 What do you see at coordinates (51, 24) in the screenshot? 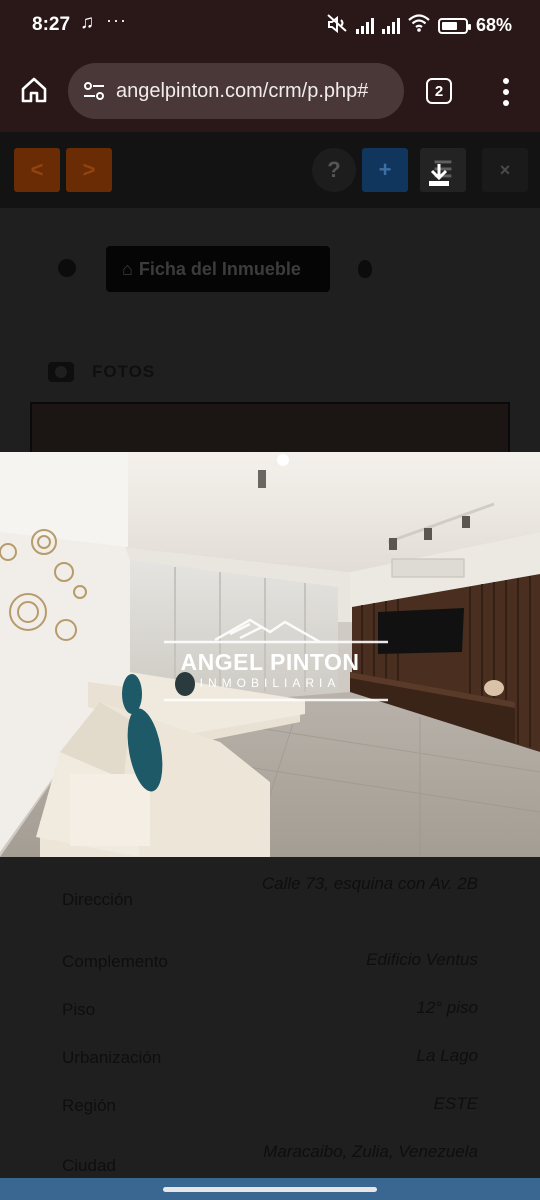
I see `status-time: 8:27` at bounding box center [51, 24].